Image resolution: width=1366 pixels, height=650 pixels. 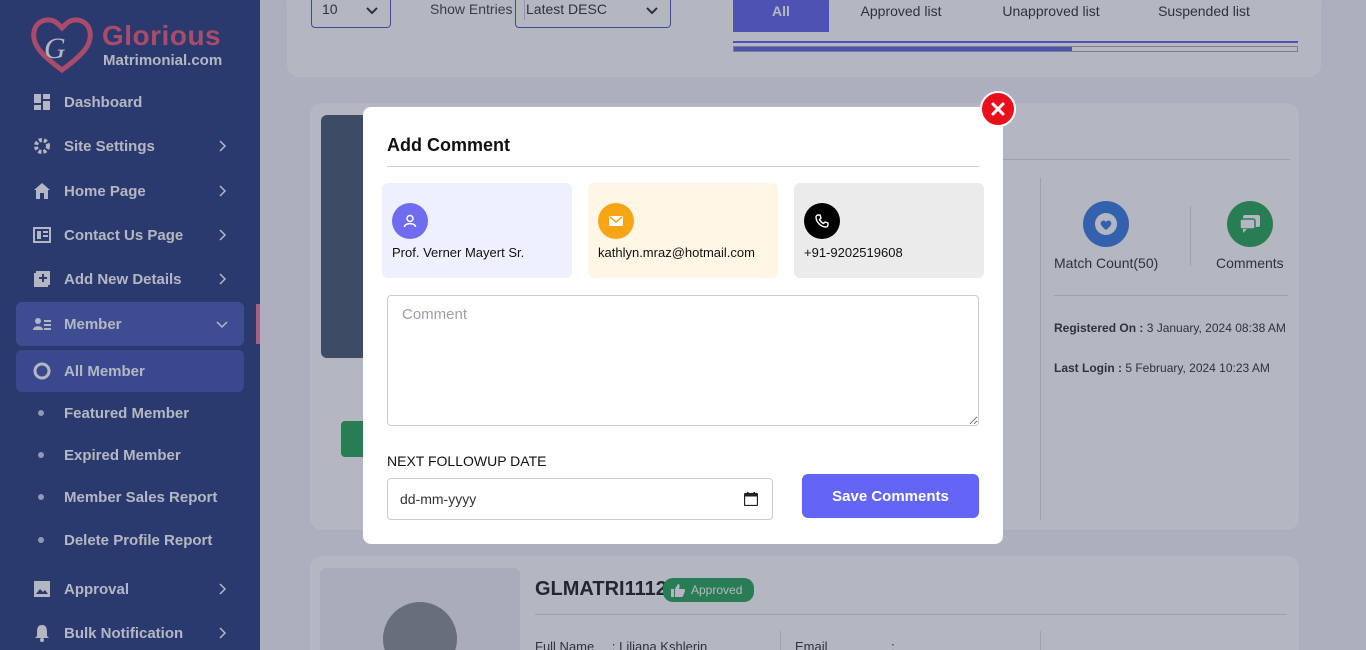 What do you see at coordinates (853, 252) in the screenshot?
I see `member-phone: +91-9202519608` at bounding box center [853, 252].